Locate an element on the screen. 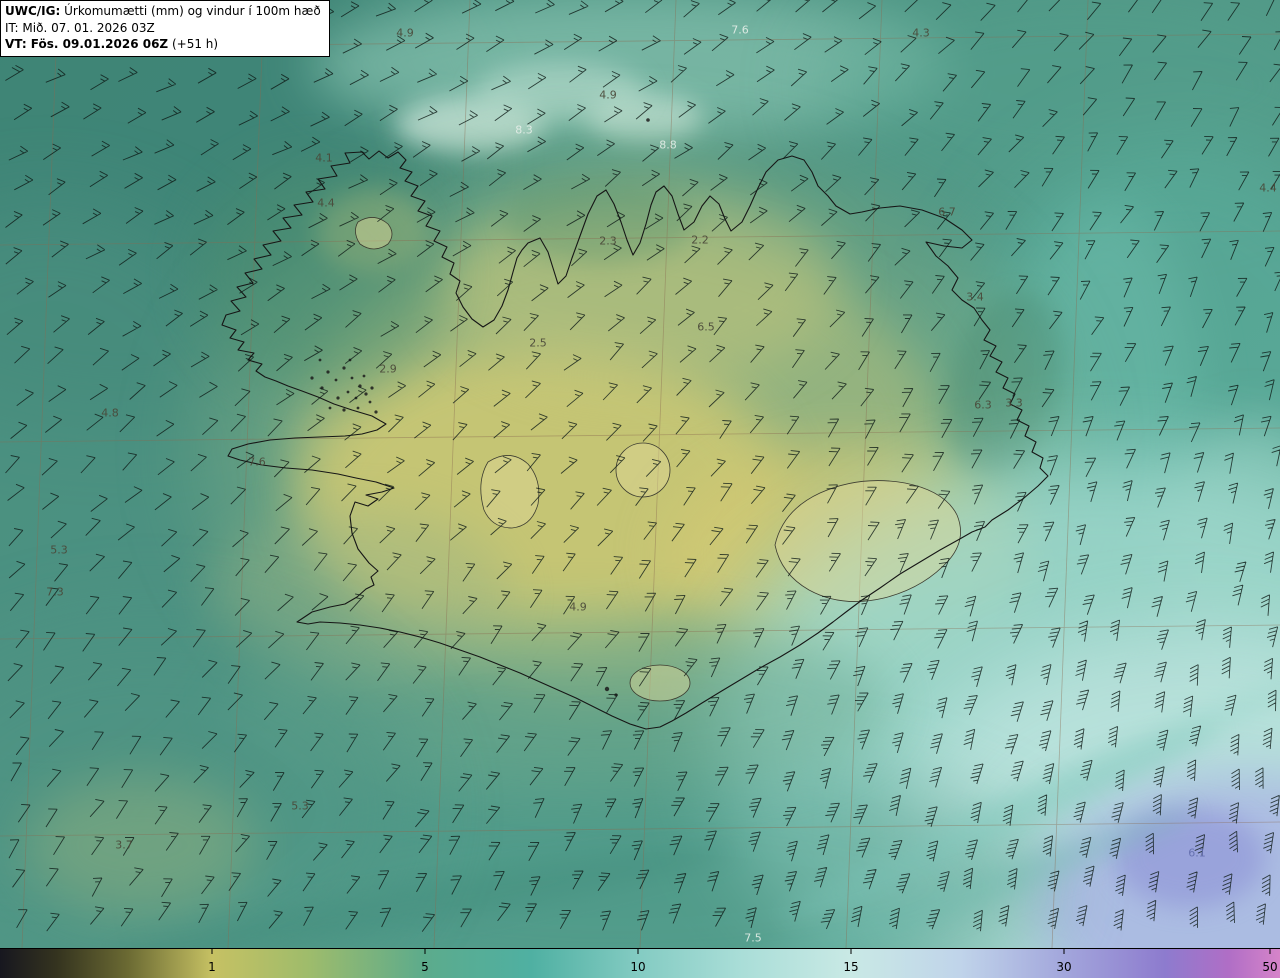 The width and height of the screenshot is (1280, 978). forecast-offset: (+51 h) is located at coordinates (195, 44).